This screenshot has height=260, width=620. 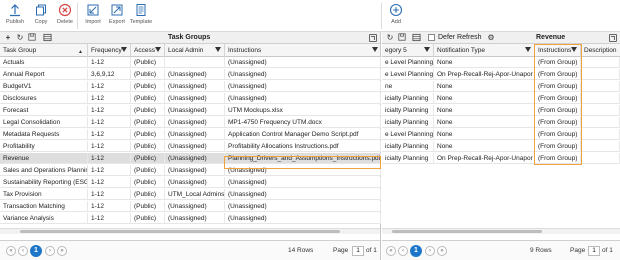 What do you see at coordinates (44, 50) in the screenshot?
I see `column-task-group: Task Group ▲` at bounding box center [44, 50].